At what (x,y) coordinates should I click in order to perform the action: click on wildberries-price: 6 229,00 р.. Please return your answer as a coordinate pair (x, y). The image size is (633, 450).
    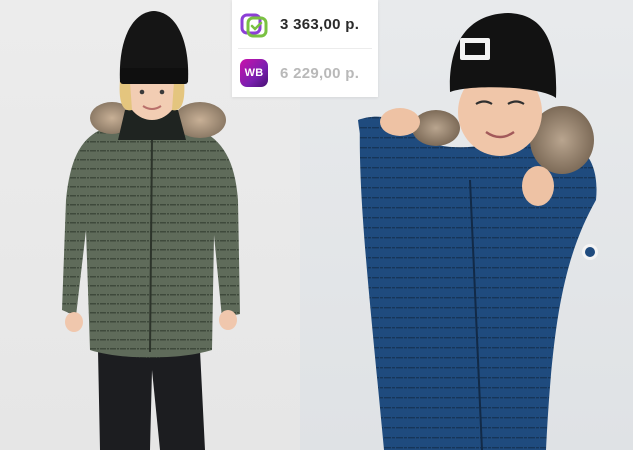
    Looking at the image, I should click on (320, 73).